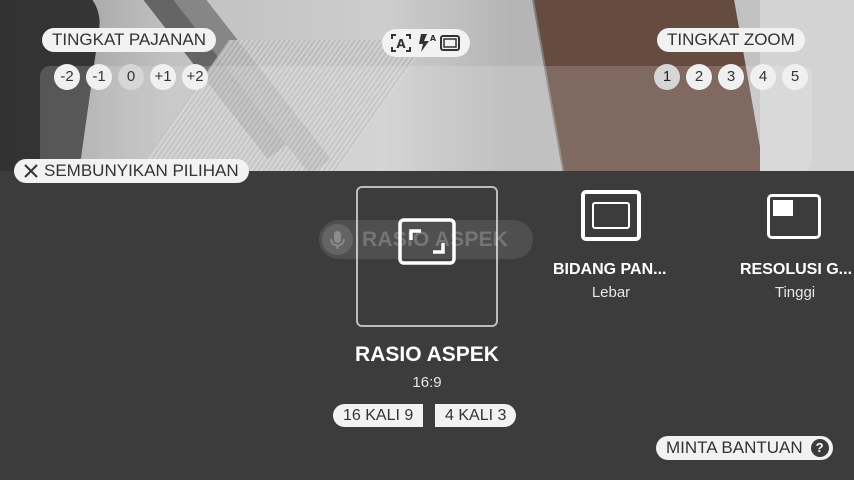 The width and height of the screenshot is (854, 480). What do you see at coordinates (450, 43) in the screenshot?
I see `aspect-frame-icon` at bounding box center [450, 43].